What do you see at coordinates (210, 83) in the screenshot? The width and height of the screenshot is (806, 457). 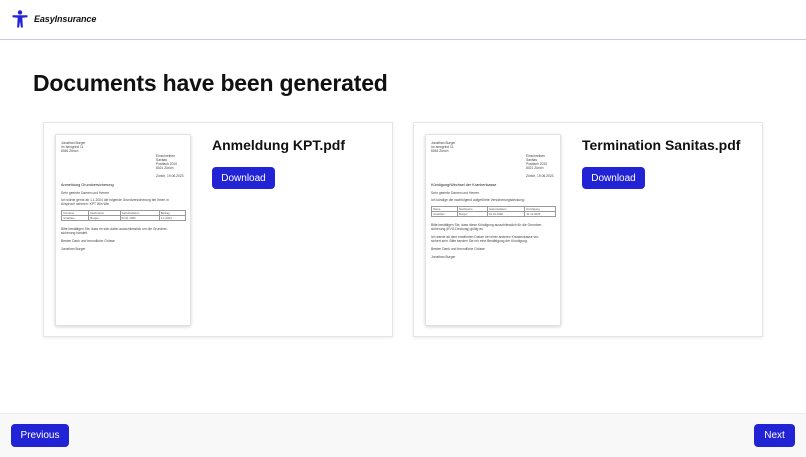 I see `page-title: Documents have been generated` at bounding box center [210, 83].